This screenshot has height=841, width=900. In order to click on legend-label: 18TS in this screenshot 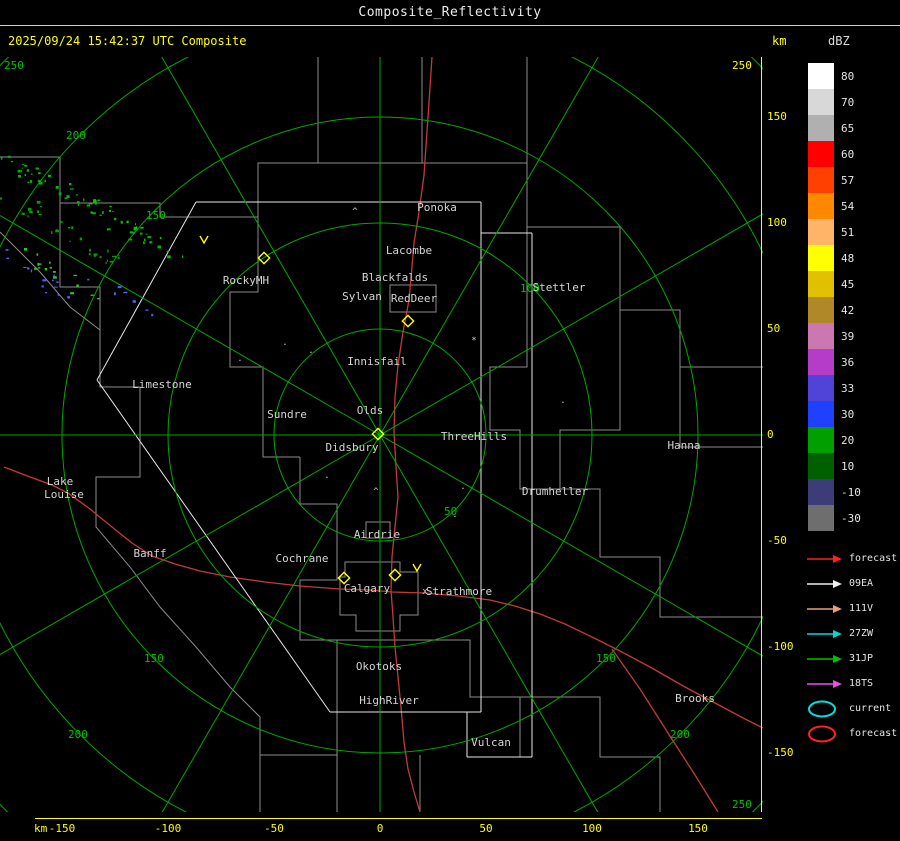, I will do `click(861, 683)`.